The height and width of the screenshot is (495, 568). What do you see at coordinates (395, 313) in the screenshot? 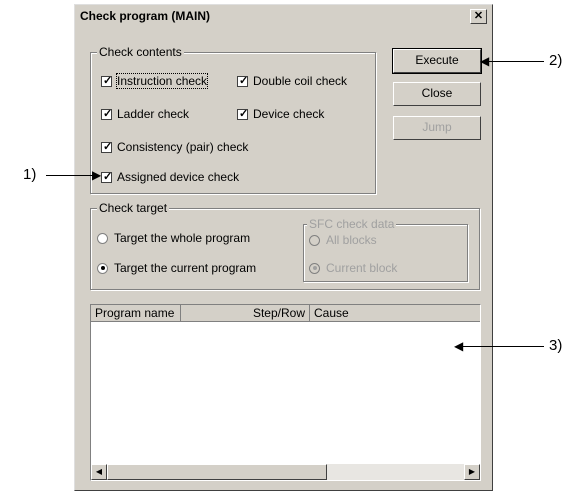
I see `column-header-cause: Cause` at bounding box center [395, 313].